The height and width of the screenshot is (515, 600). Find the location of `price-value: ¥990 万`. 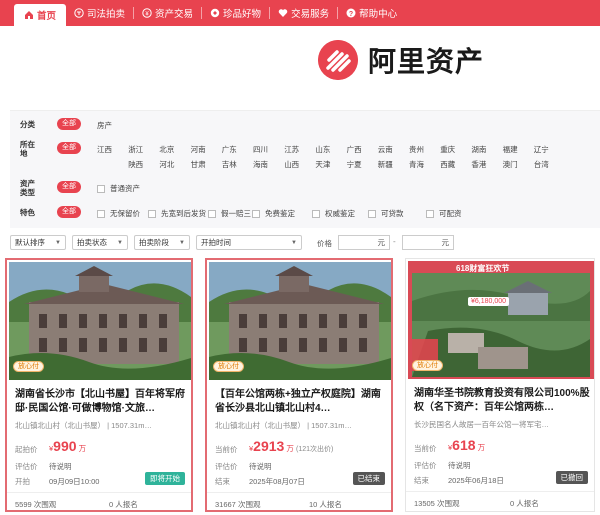

price-value: ¥990 万 is located at coordinates (67, 446).